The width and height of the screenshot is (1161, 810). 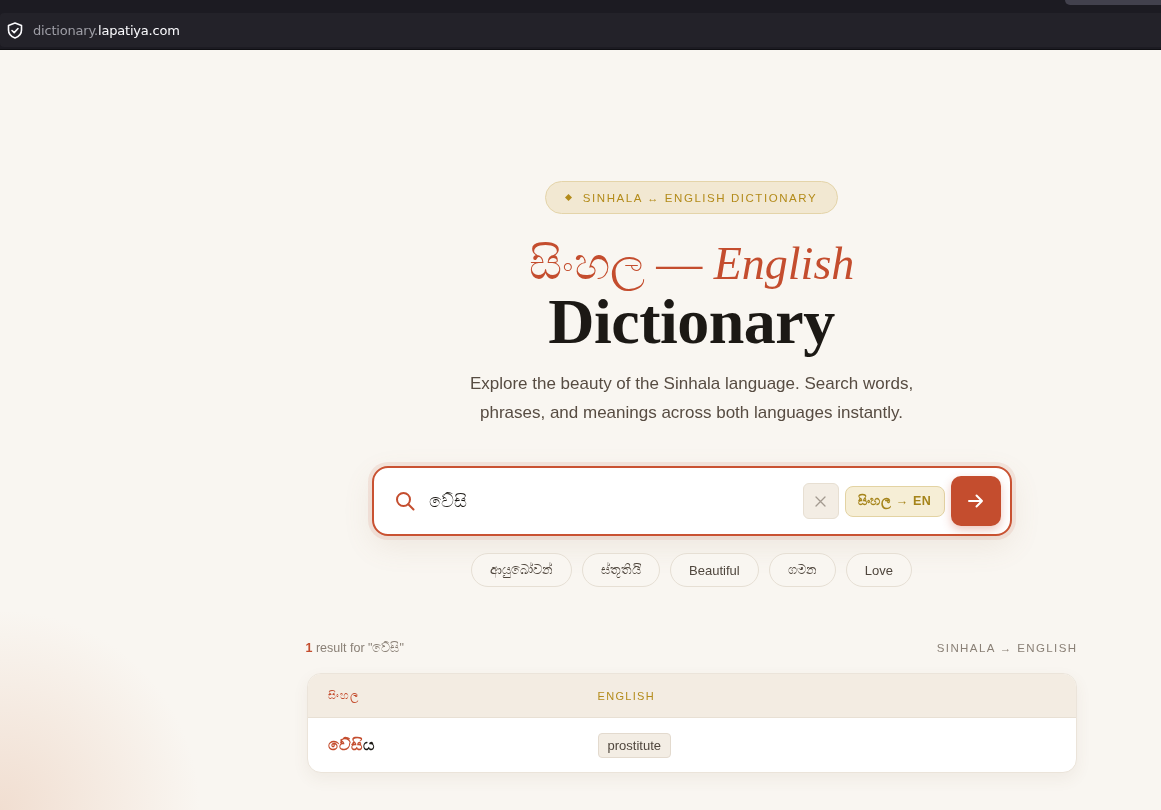 What do you see at coordinates (714, 570) in the screenshot?
I see `suggestion-chip: Beautiful` at bounding box center [714, 570].